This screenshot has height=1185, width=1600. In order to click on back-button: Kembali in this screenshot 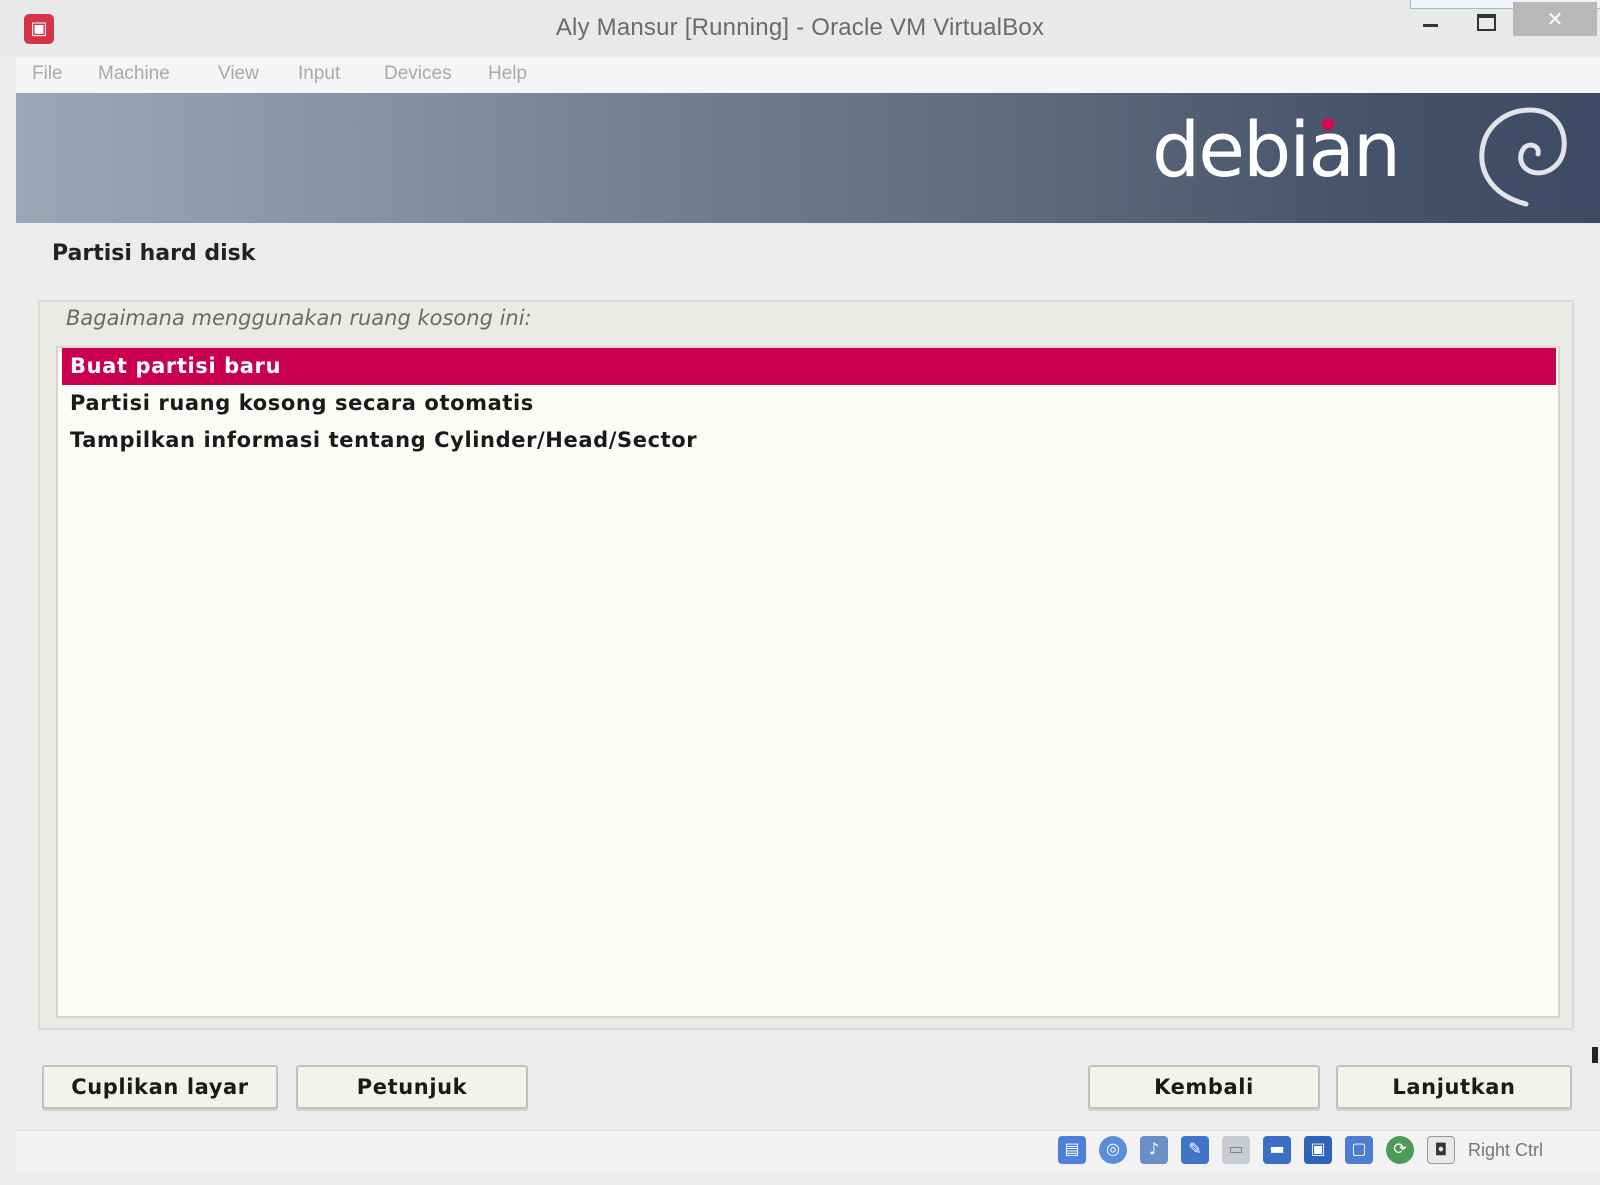, I will do `click(1204, 1087)`.